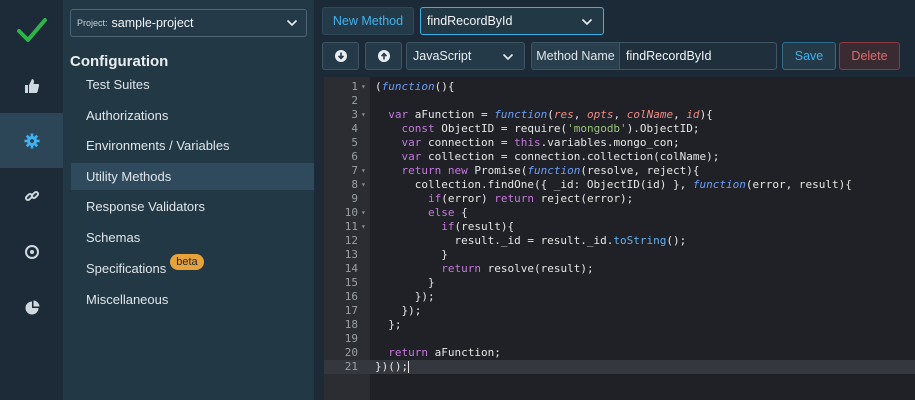  What do you see at coordinates (192, 115) in the screenshot?
I see `nav-item-authorizations: Authorizations` at bounding box center [192, 115].